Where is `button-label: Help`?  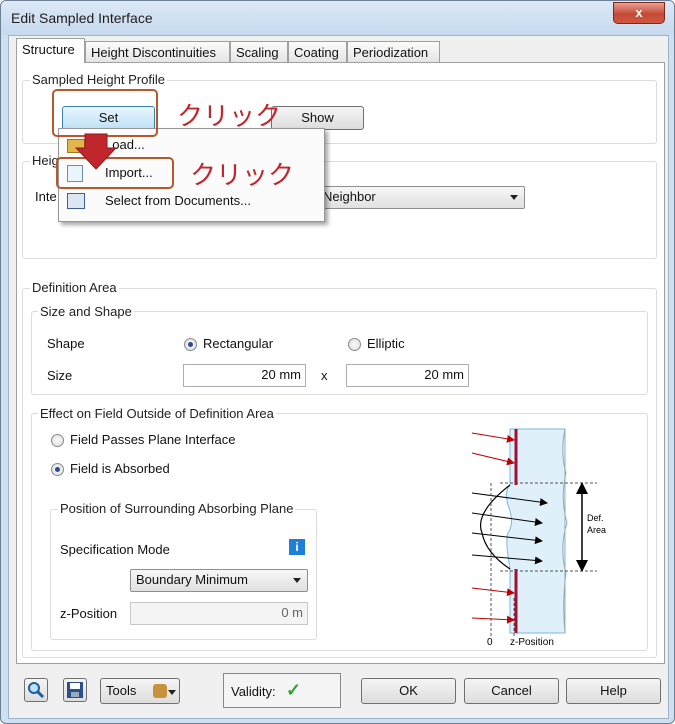
button-label: Help is located at coordinates (613, 690).